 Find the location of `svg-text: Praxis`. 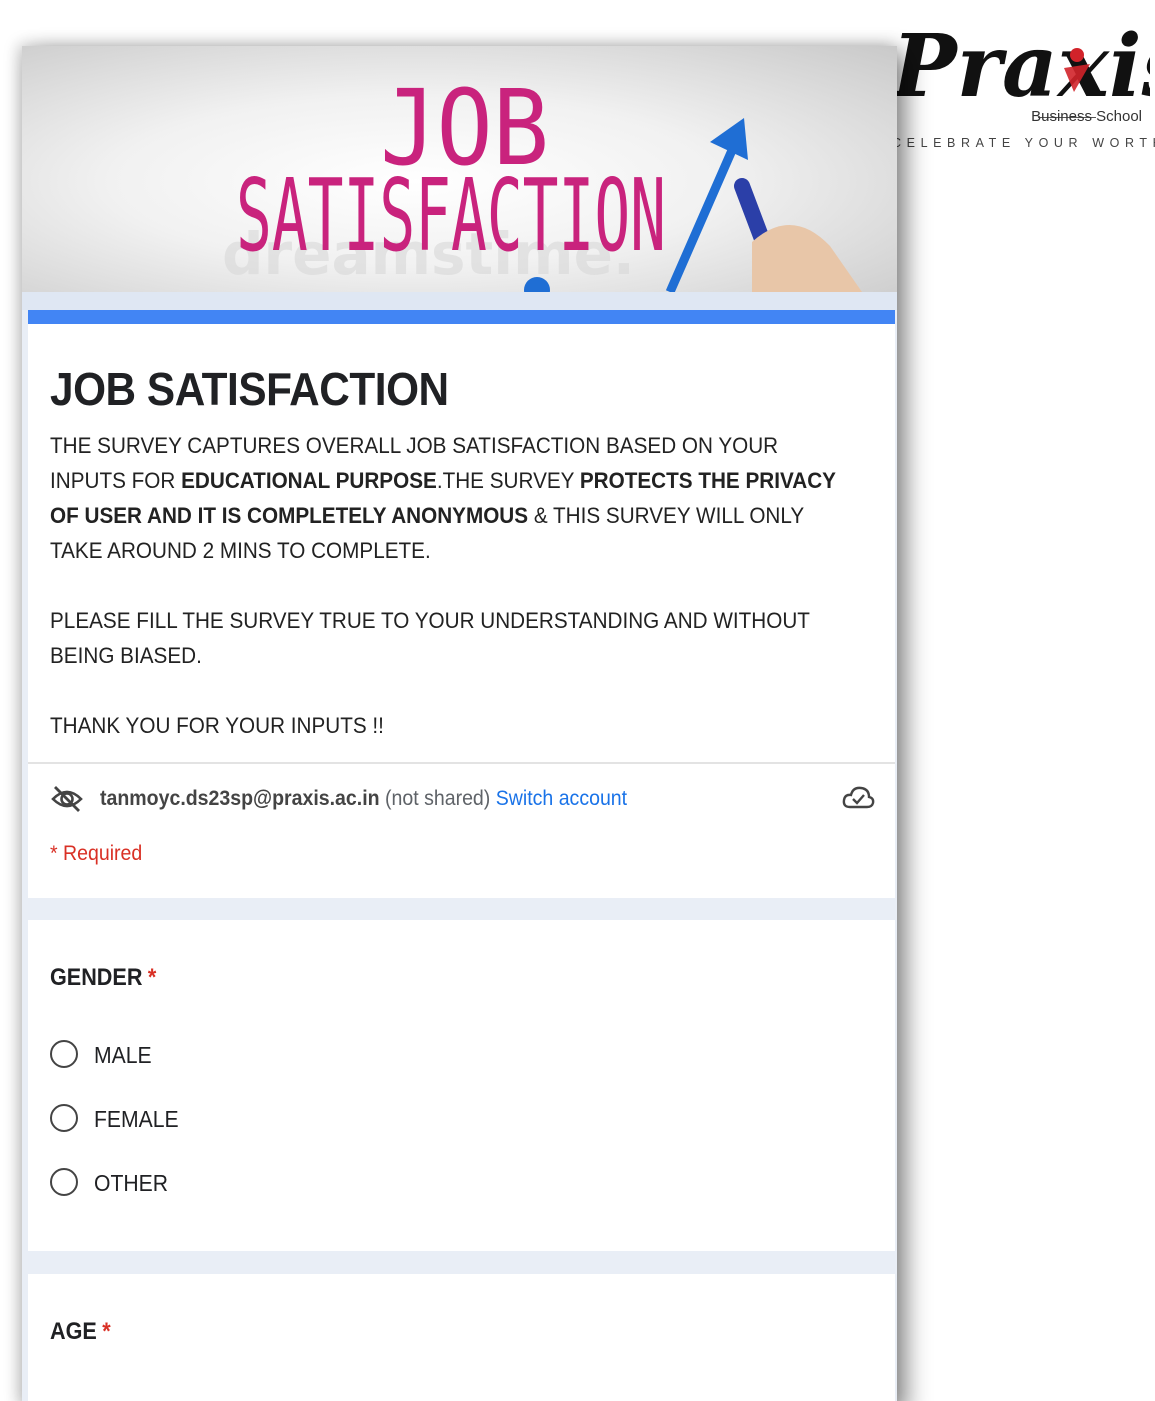

svg-text: Praxis is located at coordinates (1019, 64).